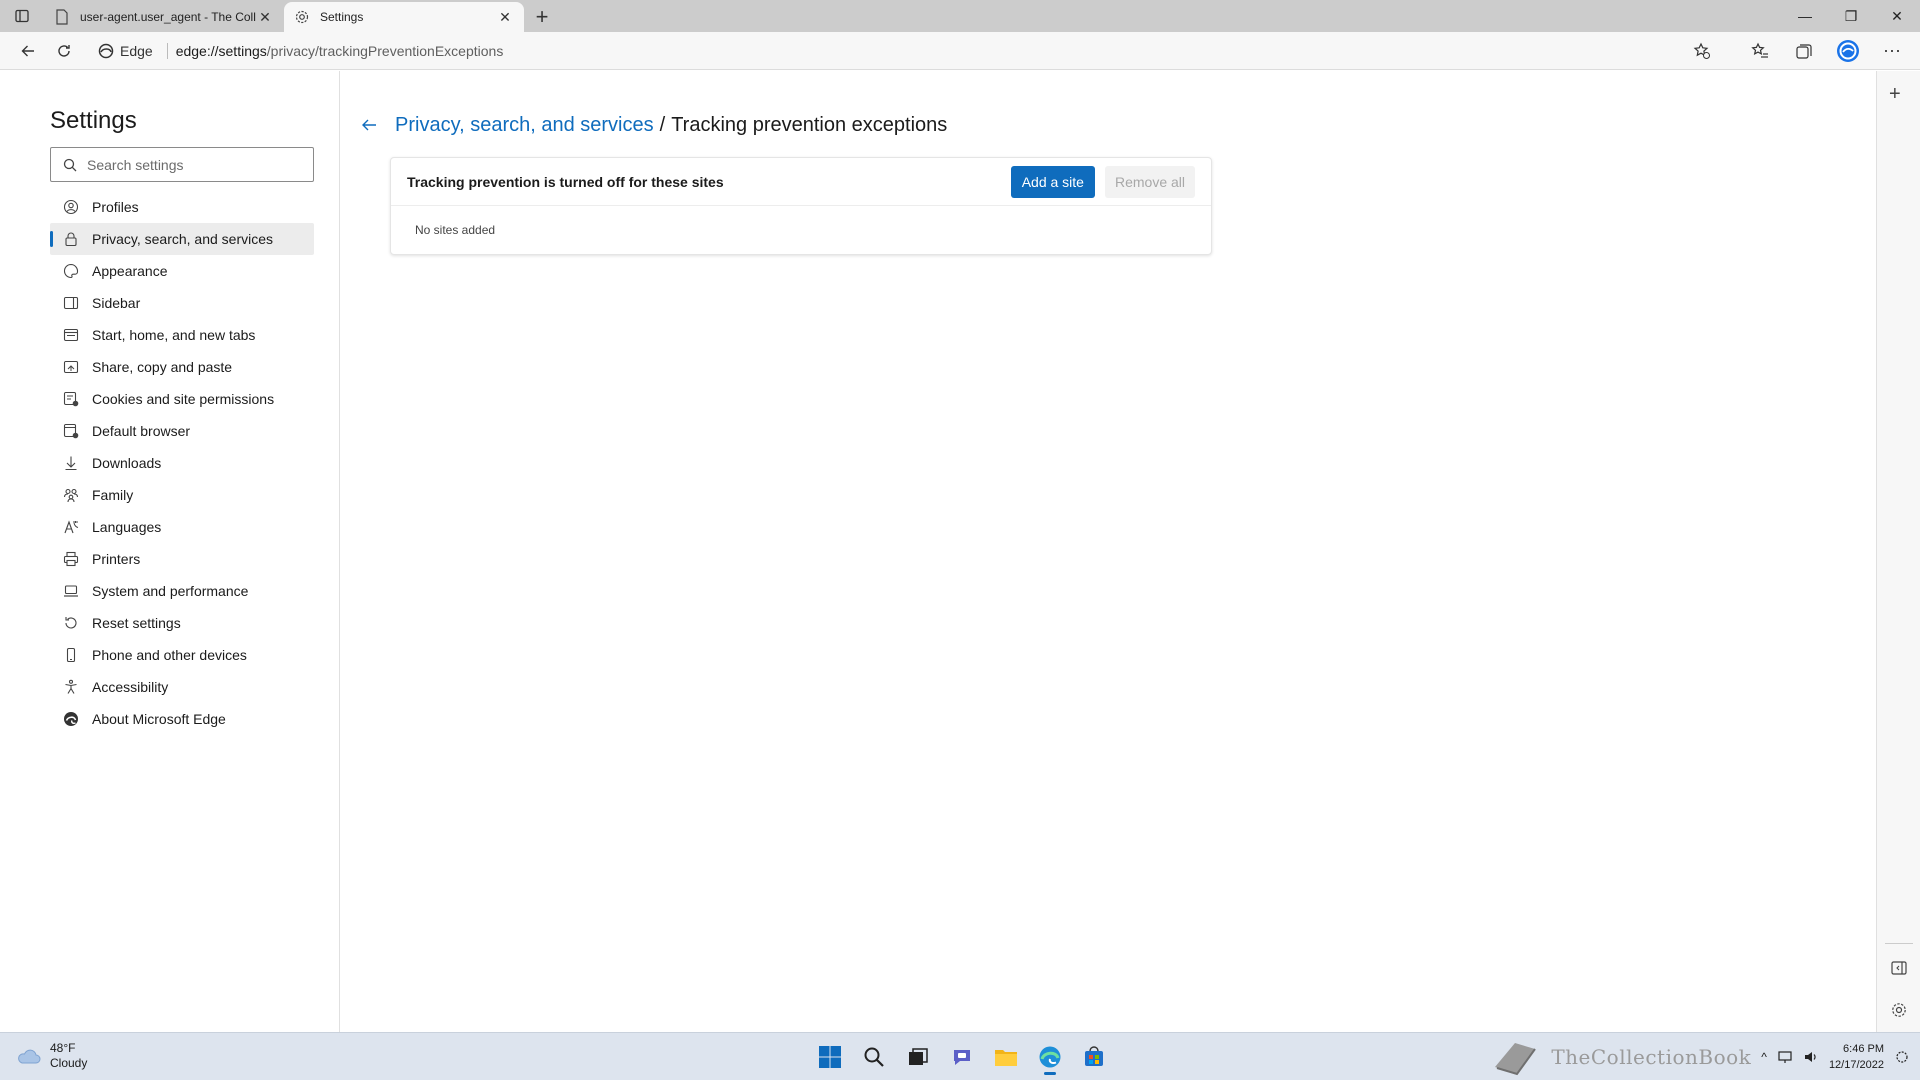 Image resolution: width=1920 pixels, height=1080 pixels. Describe the element at coordinates (1897, 16) in the screenshot. I see `close-window-button: ✕` at that location.